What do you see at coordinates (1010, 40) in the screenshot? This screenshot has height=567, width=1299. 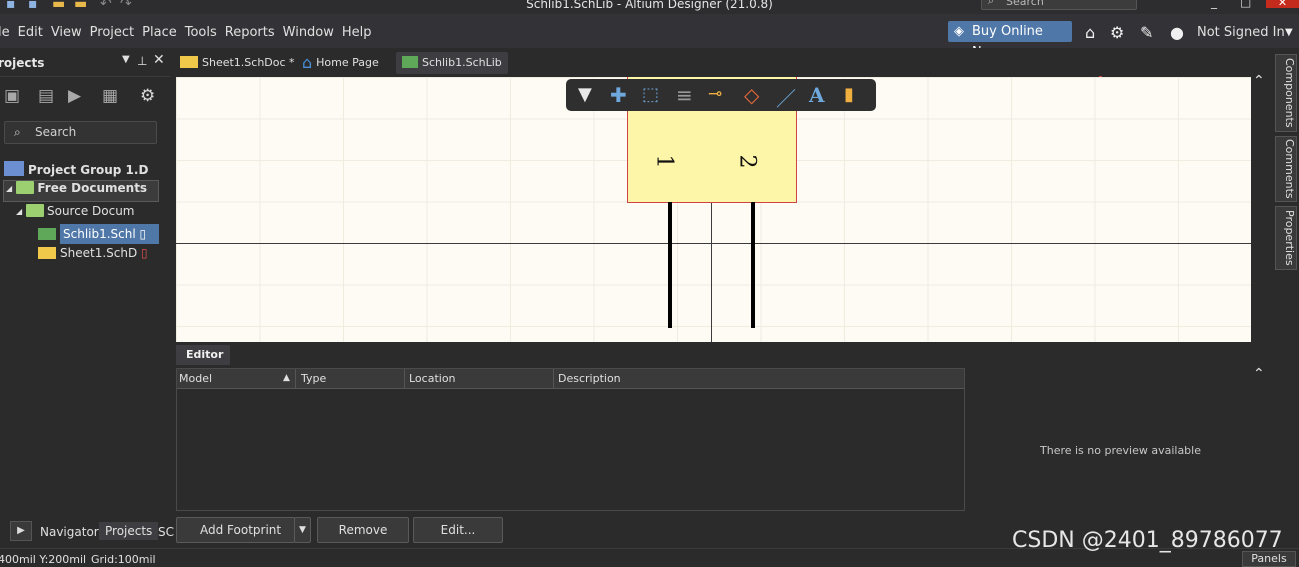 I see `buy-online-button: ◈ Buy Online Now` at bounding box center [1010, 40].